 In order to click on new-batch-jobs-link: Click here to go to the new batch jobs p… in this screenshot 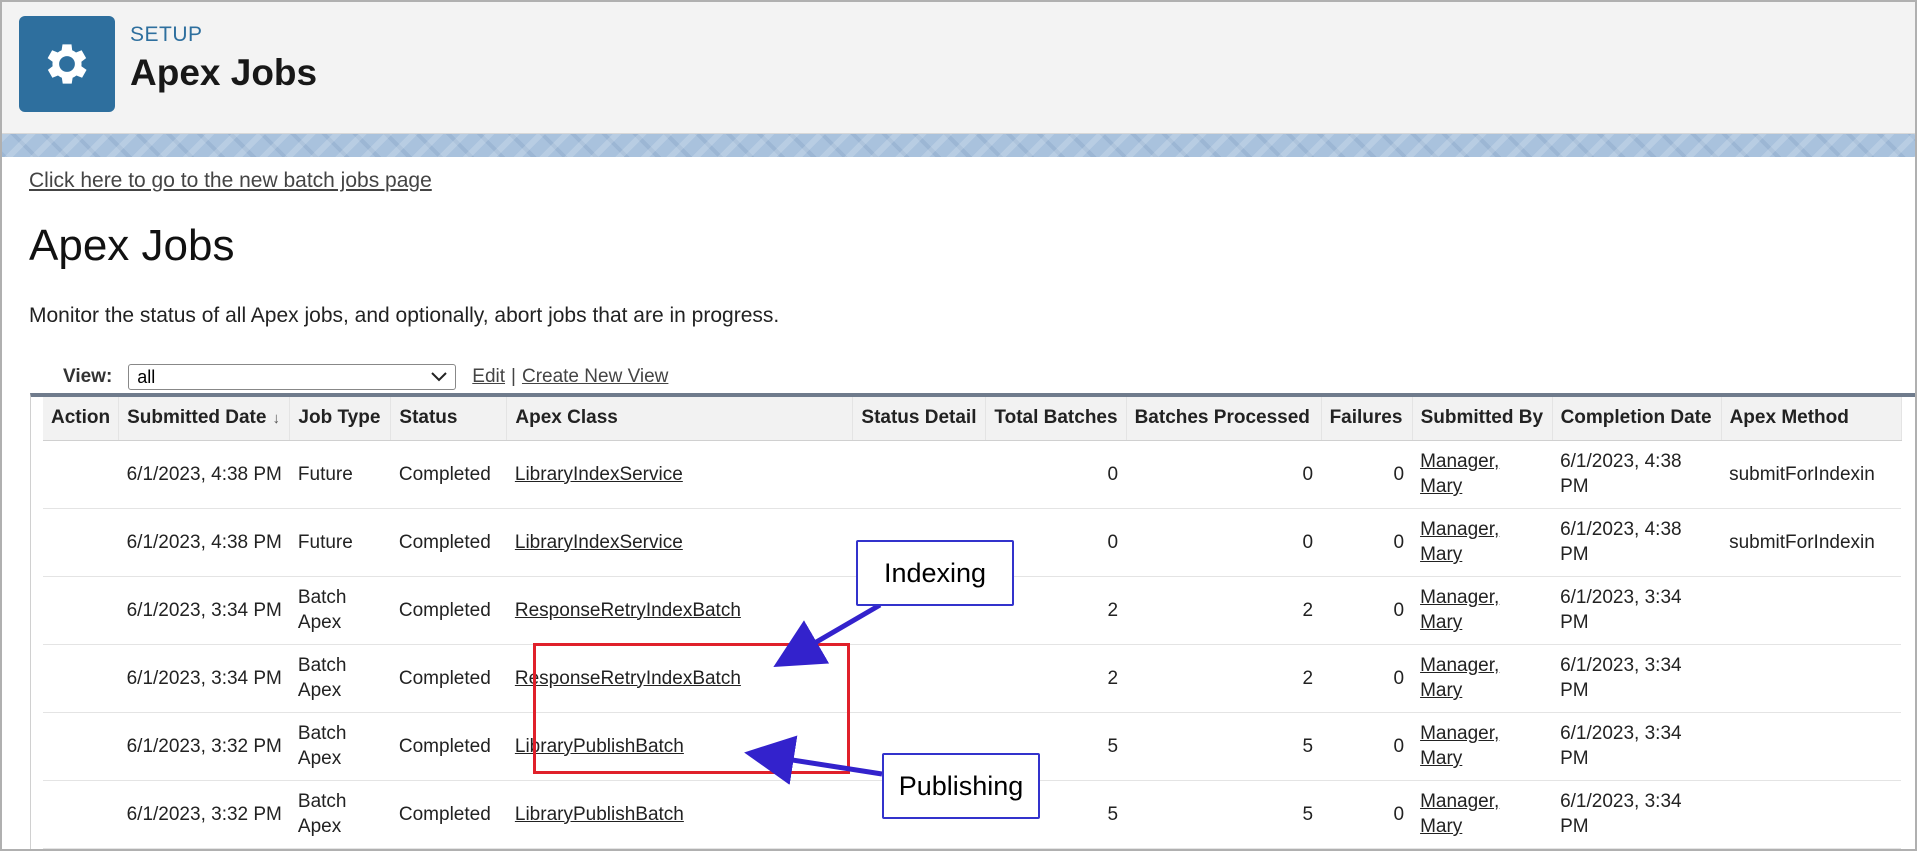, I will do `click(230, 181)`.